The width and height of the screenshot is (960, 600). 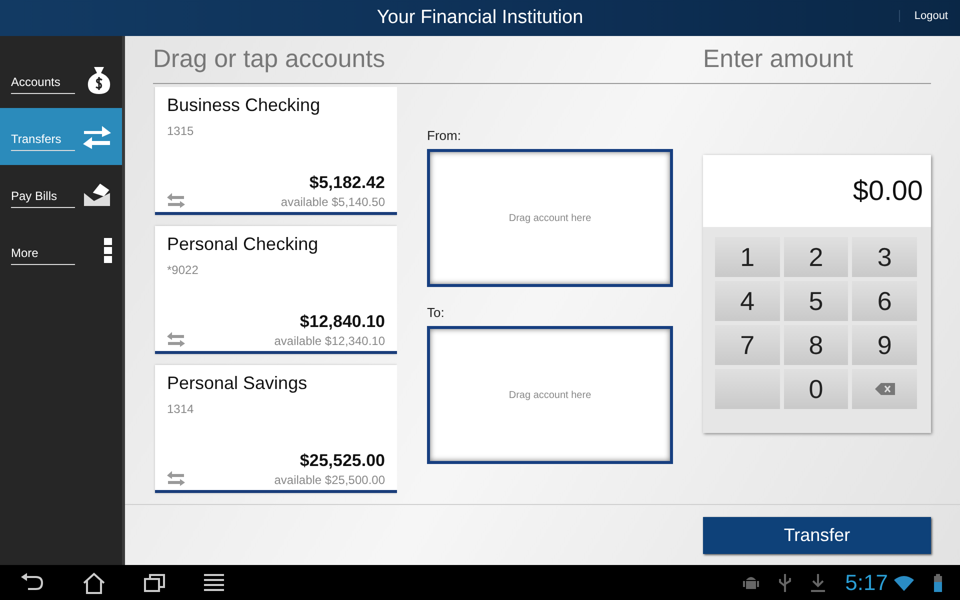 I want to click on digit-key: 2, so click(x=816, y=257).